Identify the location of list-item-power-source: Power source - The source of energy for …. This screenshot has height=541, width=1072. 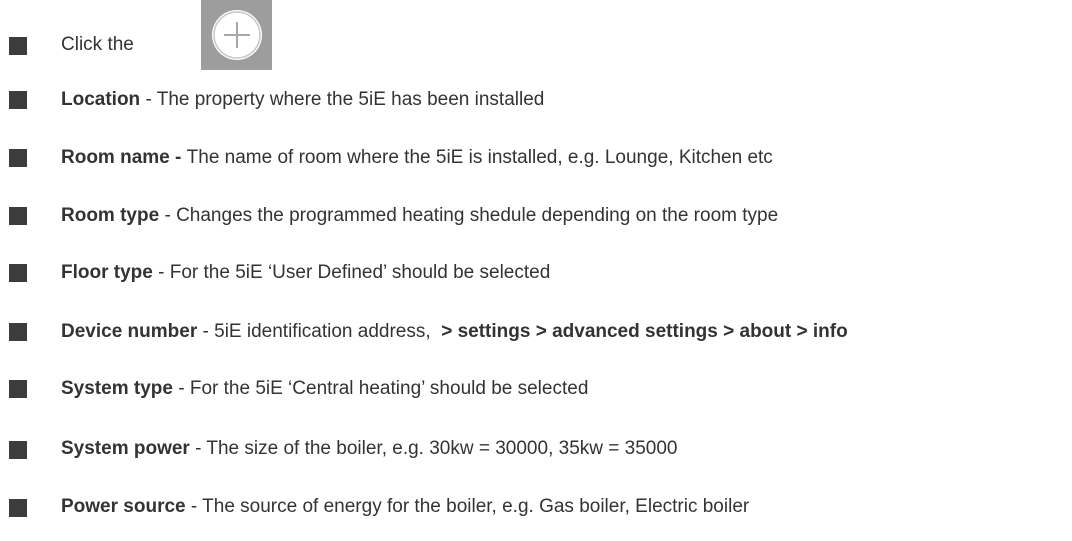
(405, 507).